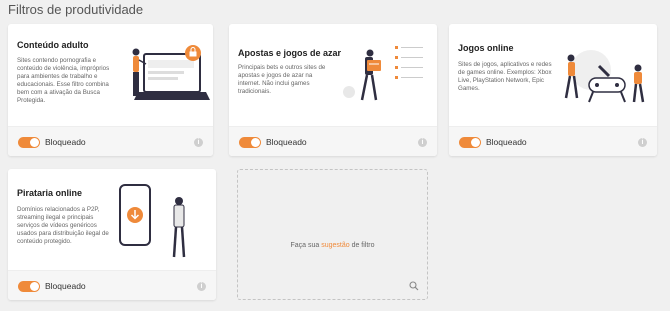 The height and width of the screenshot is (311, 670). I want to click on suggest-filter-card: Faça sua sugestão de filtro, so click(332, 234).